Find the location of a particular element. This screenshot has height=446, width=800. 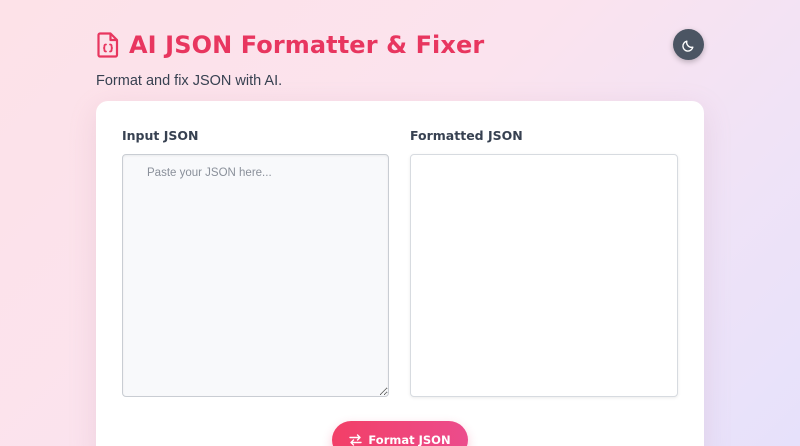

page-title: AI JSON Formatter & Fixer is located at coordinates (307, 45).